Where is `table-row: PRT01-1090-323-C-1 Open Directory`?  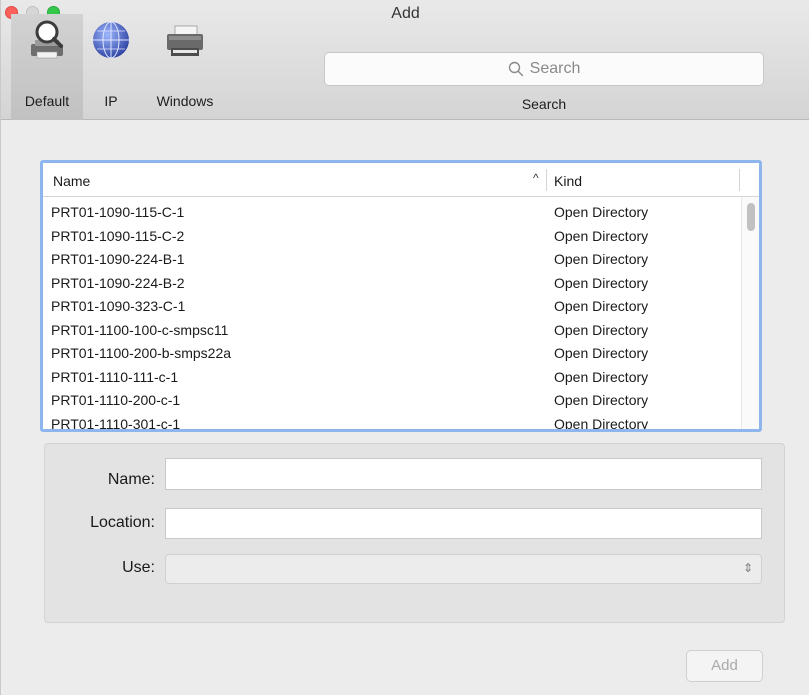
table-row: PRT01-1090-323-C-1 Open Directory is located at coordinates (401, 307).